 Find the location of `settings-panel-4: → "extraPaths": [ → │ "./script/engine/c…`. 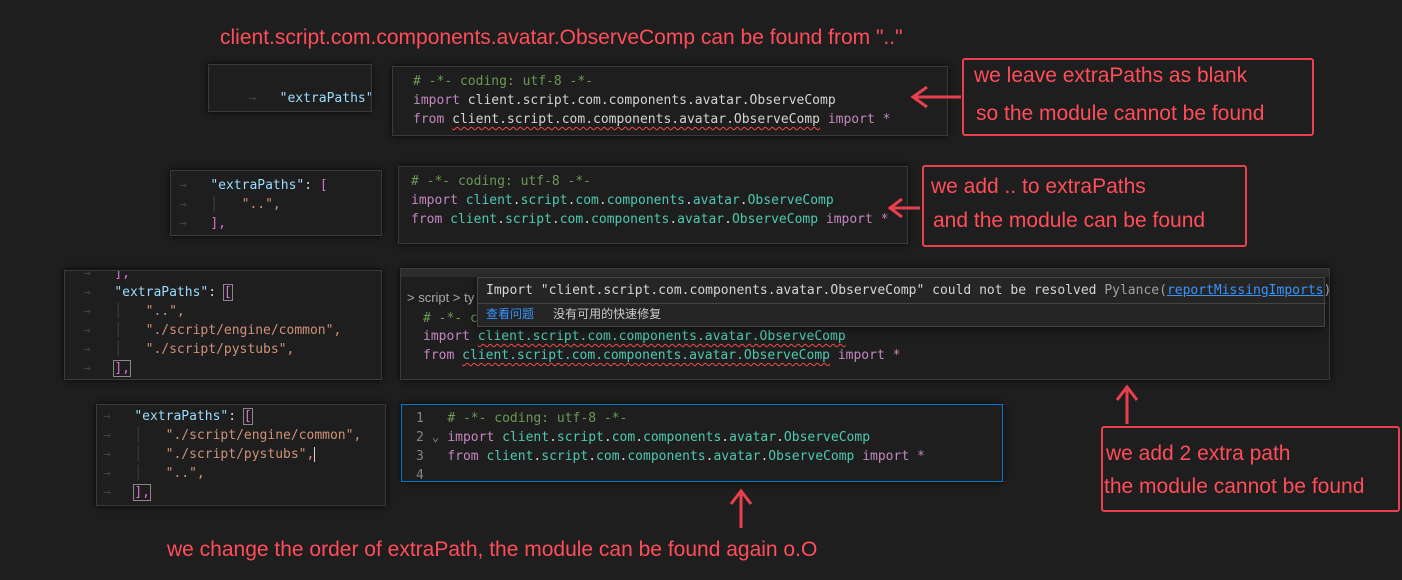

settings-panel-4: → "extraPaths": [ → │ "./script/engine/c… is located at coordinates (241, 455).